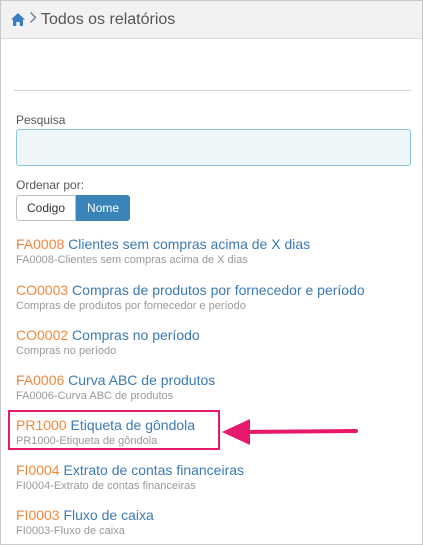  Describe the element at coordinates (70, 531) in the screenshot. I see `report-subtitle: FI0003-Fluxo de caixa` at that location.